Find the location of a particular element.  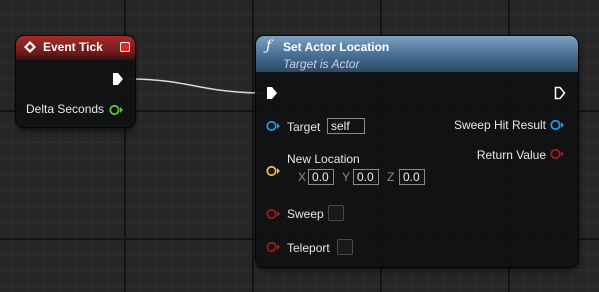

z-axis-label: Z is located at coordinates (391, 177).